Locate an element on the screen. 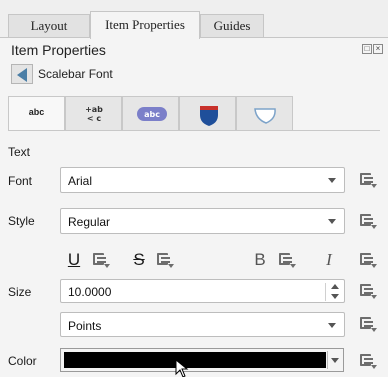 This screenshot has height=377, width=388. float-icon: □ is located at coordinates (367, 49).